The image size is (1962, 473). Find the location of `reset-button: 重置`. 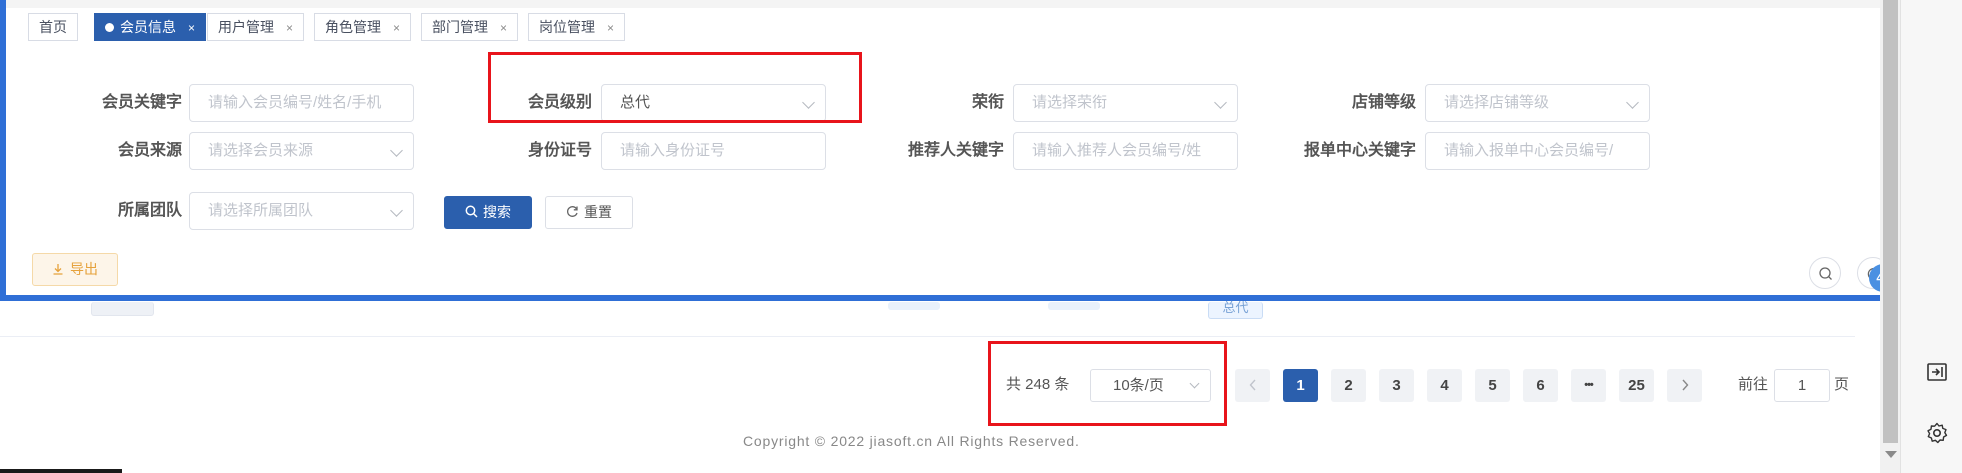

reset-button: 重置 is located at coordinates (589, 212).